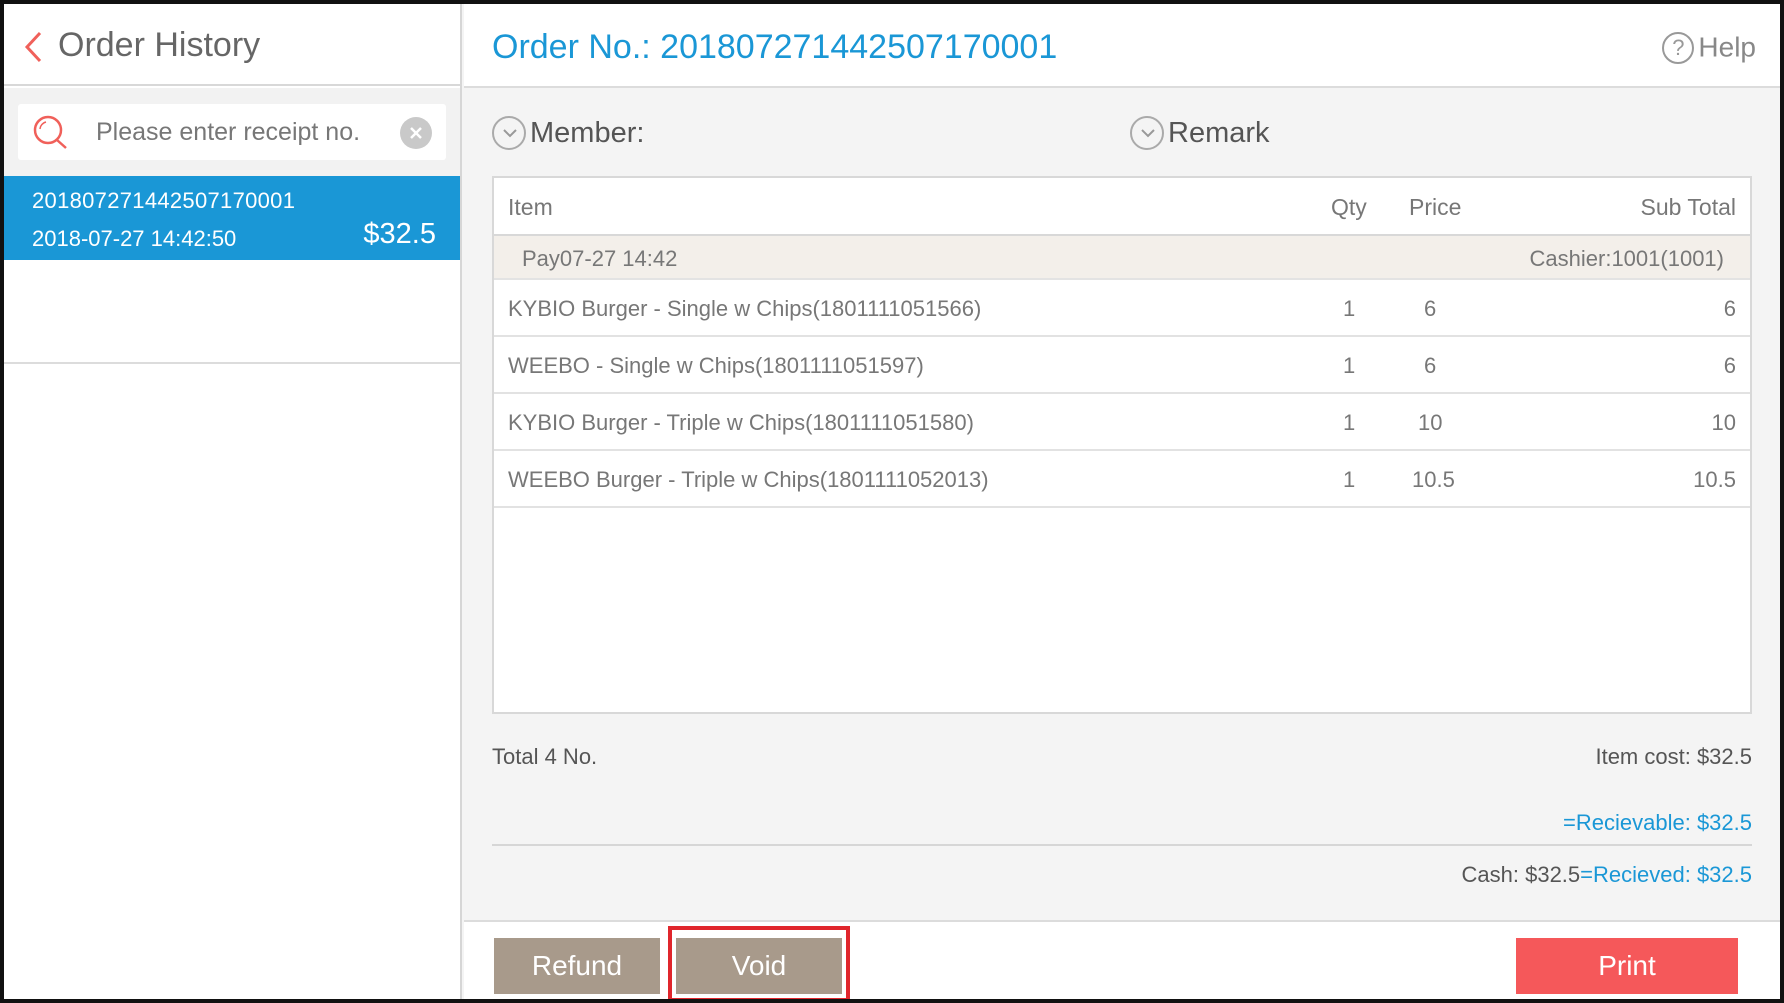  I want to click on item-price: 10.5, so click(1433, 479).